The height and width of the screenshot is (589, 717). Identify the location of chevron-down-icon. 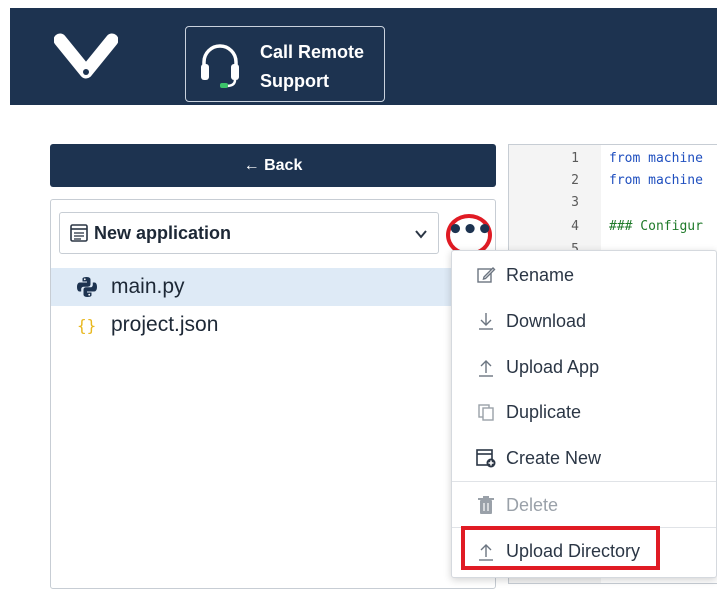
(421, 234).